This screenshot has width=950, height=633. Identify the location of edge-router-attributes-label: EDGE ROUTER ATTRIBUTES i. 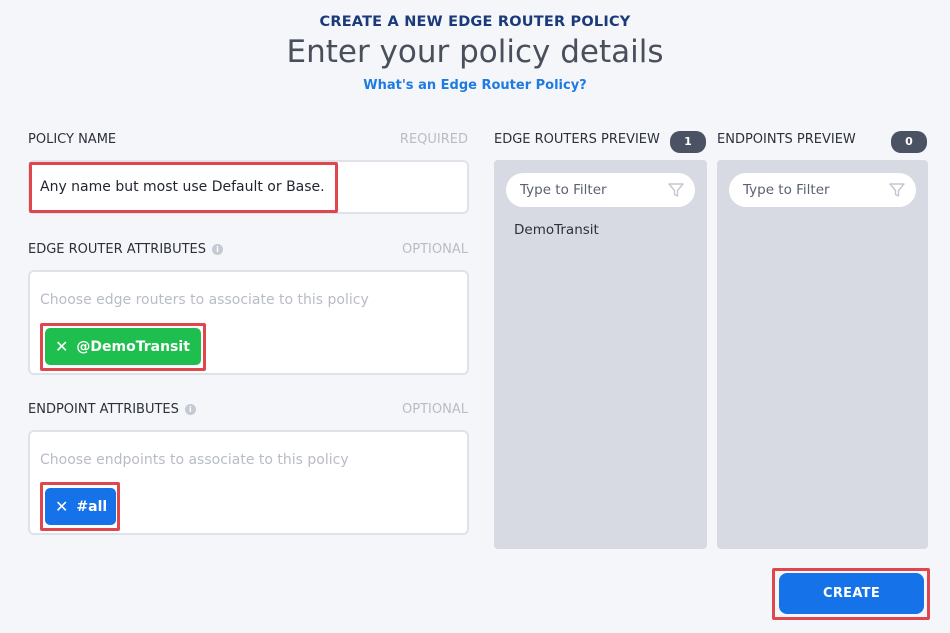
(125, 249).